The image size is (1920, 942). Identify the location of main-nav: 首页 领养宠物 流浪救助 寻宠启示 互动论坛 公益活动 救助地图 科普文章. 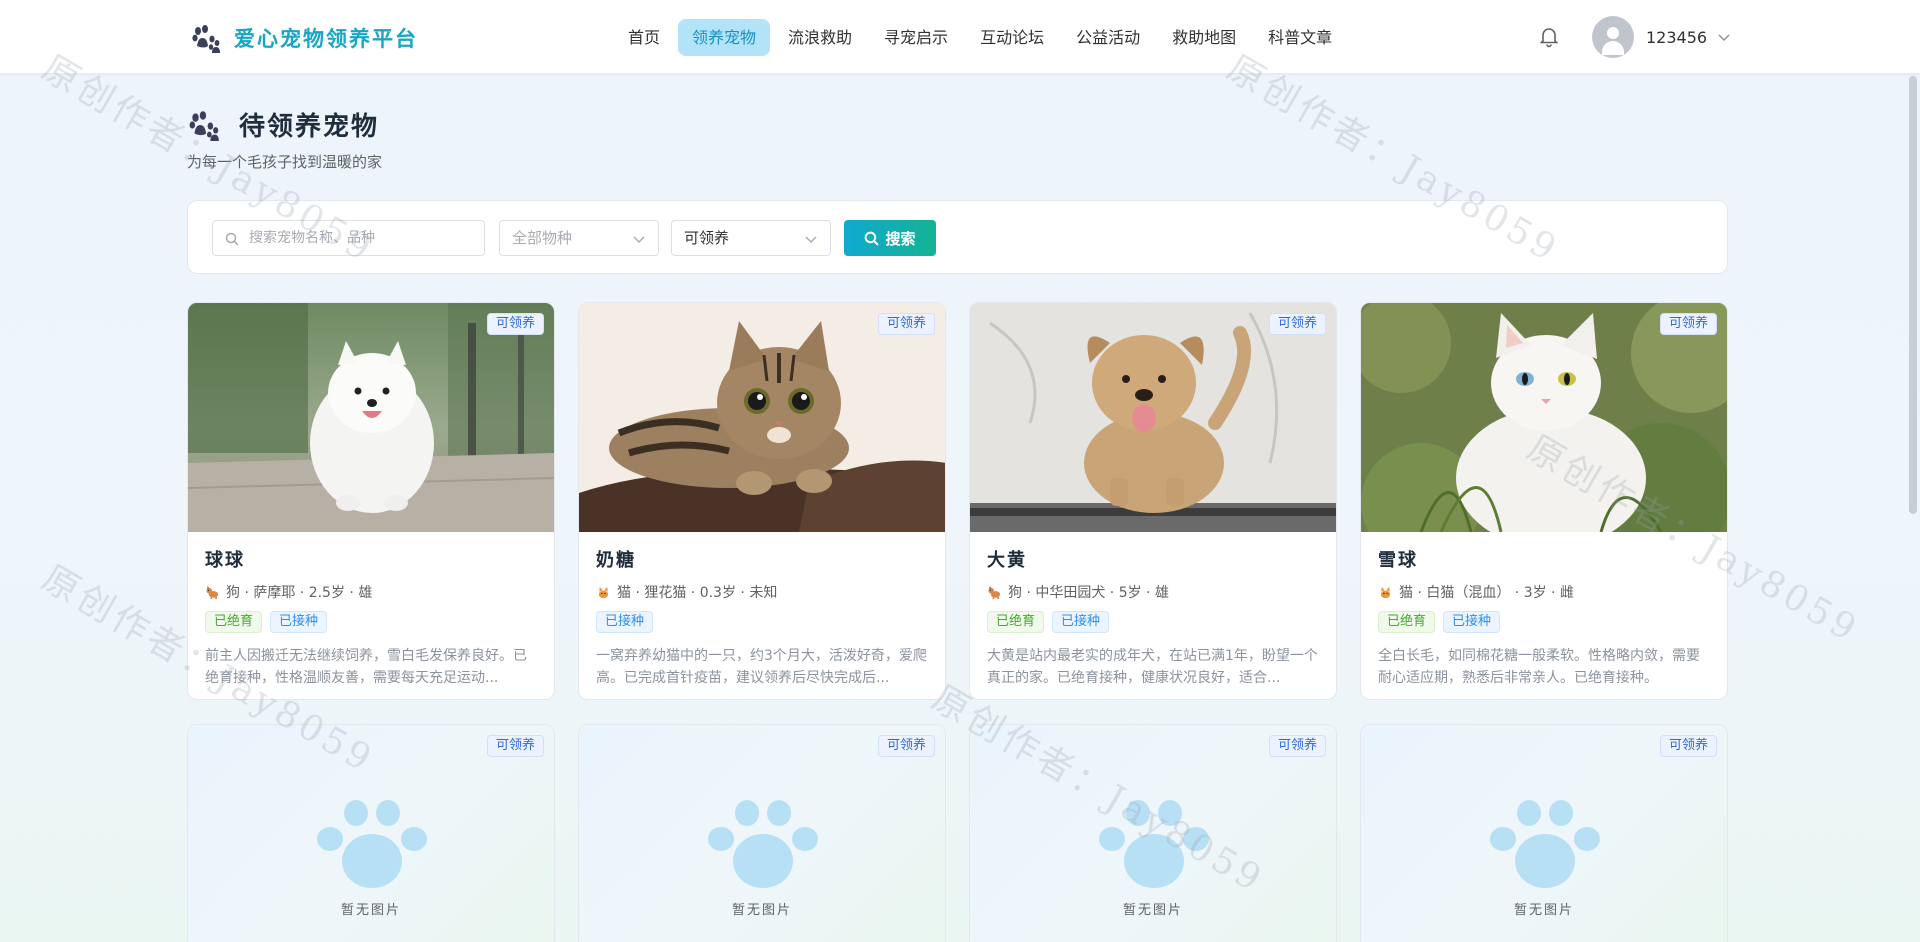
(982, 37).